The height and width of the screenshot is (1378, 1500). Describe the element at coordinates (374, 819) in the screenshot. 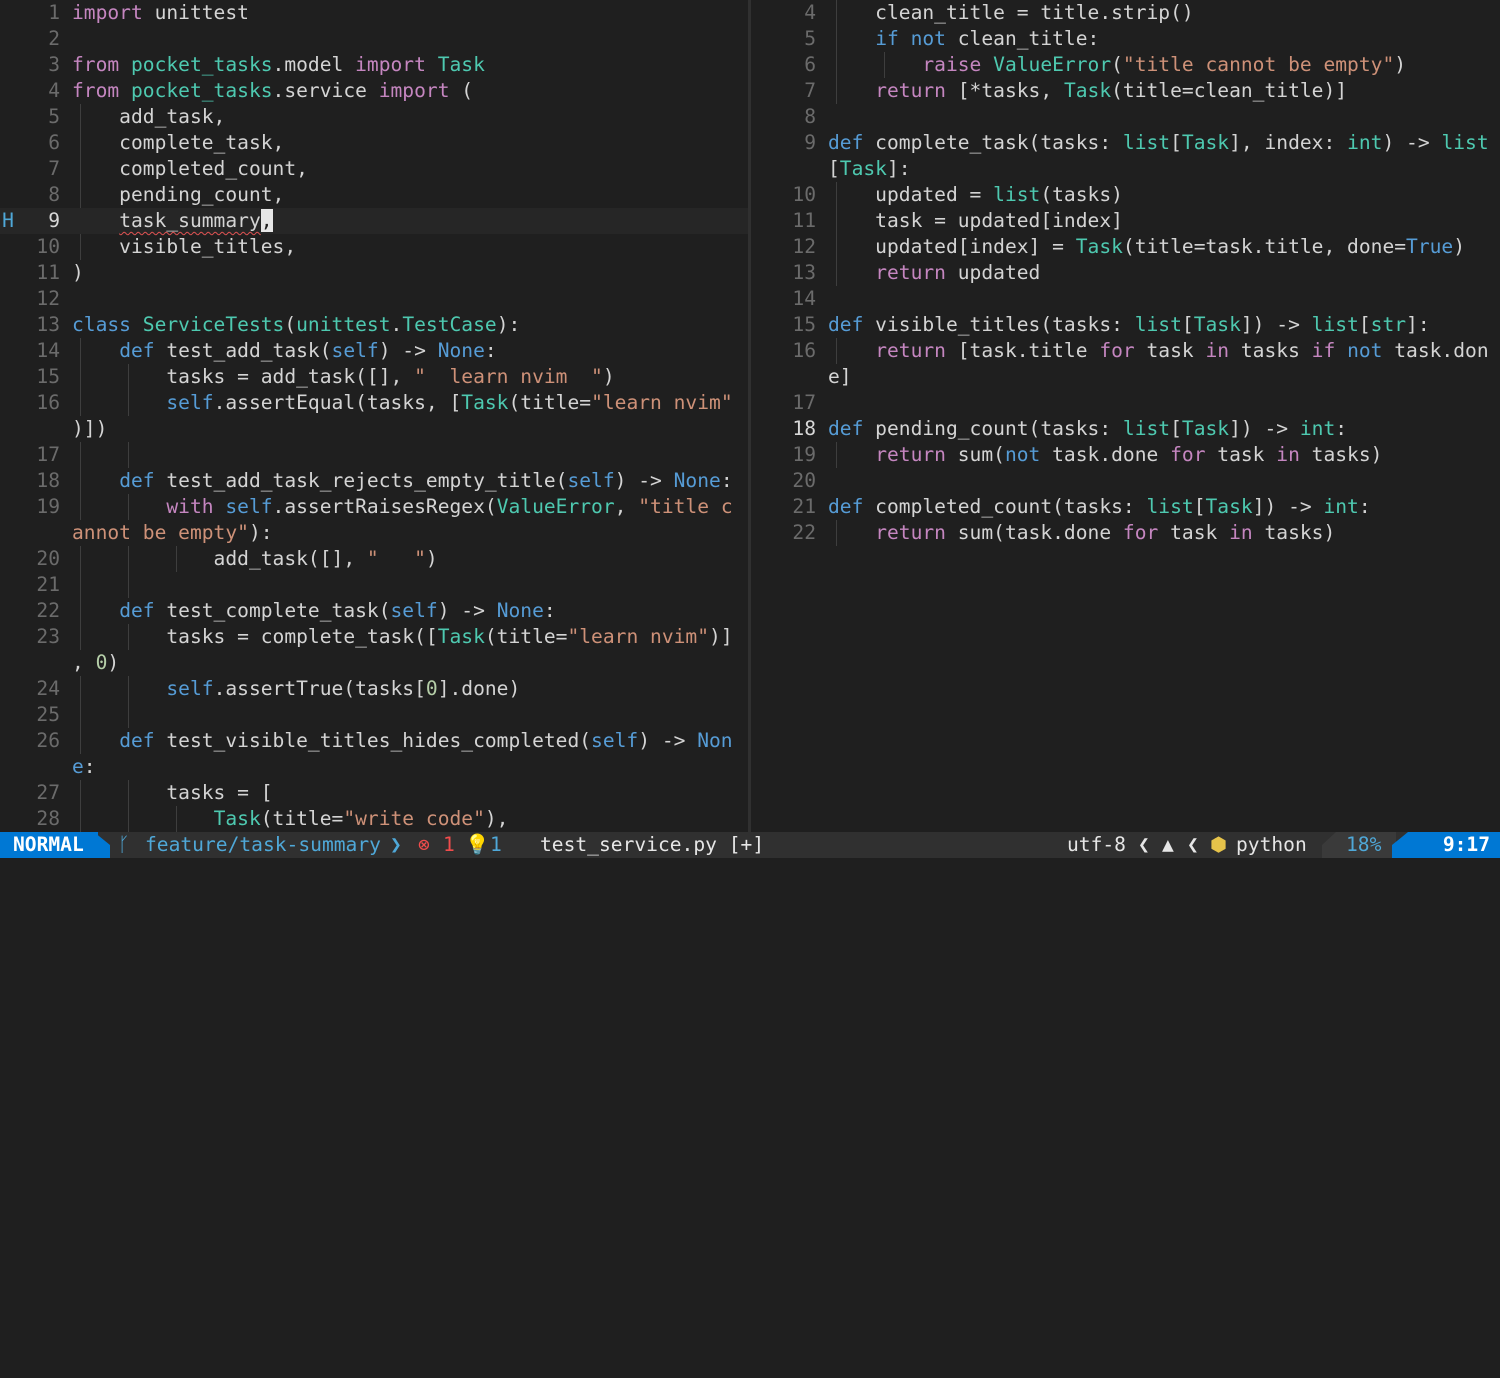

I see `code-line: 28 Task(title="write code"),` at that location.